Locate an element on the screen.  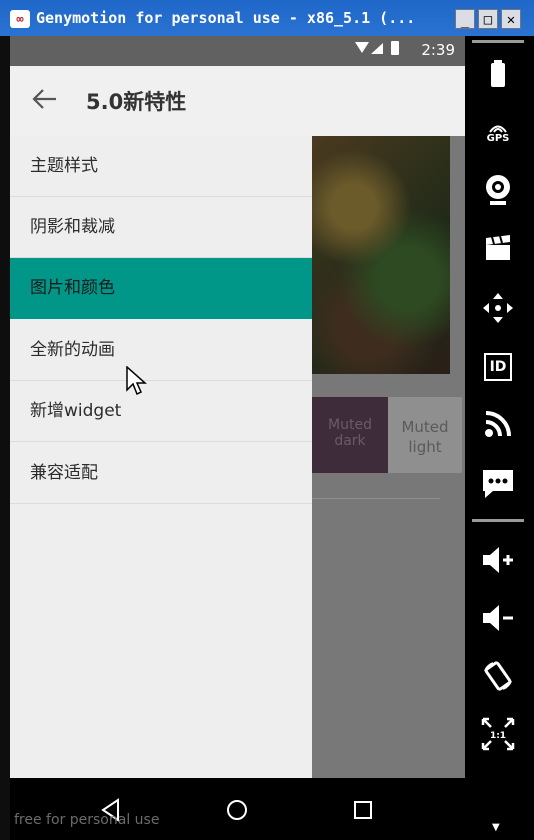
mouse-pointer-icon is located at coordinates (137, 383).